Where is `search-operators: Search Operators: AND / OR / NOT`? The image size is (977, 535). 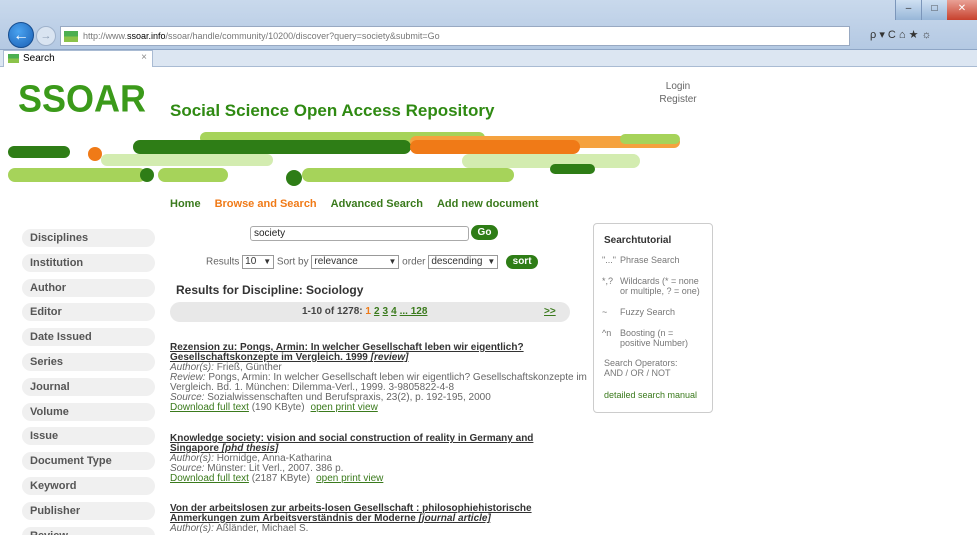
search-operators: Search Operators: AND / OR / NOT is located at coordinates (641, 368).